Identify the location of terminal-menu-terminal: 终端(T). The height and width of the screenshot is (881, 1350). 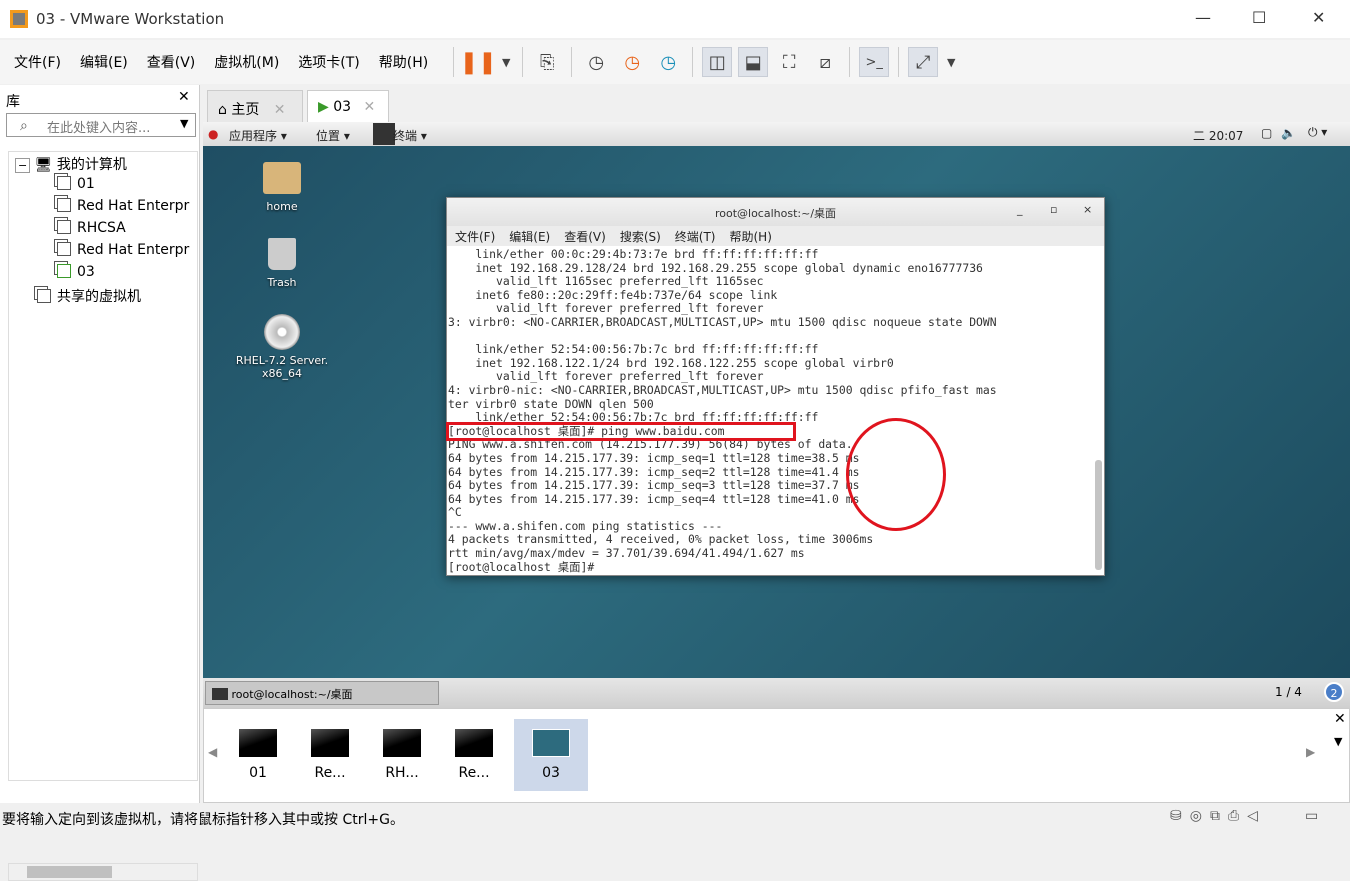
(695, 237).